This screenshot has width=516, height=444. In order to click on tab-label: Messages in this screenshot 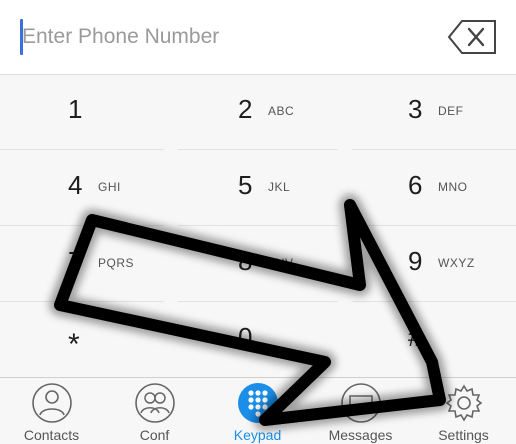, I will do `click(360, 435)`.